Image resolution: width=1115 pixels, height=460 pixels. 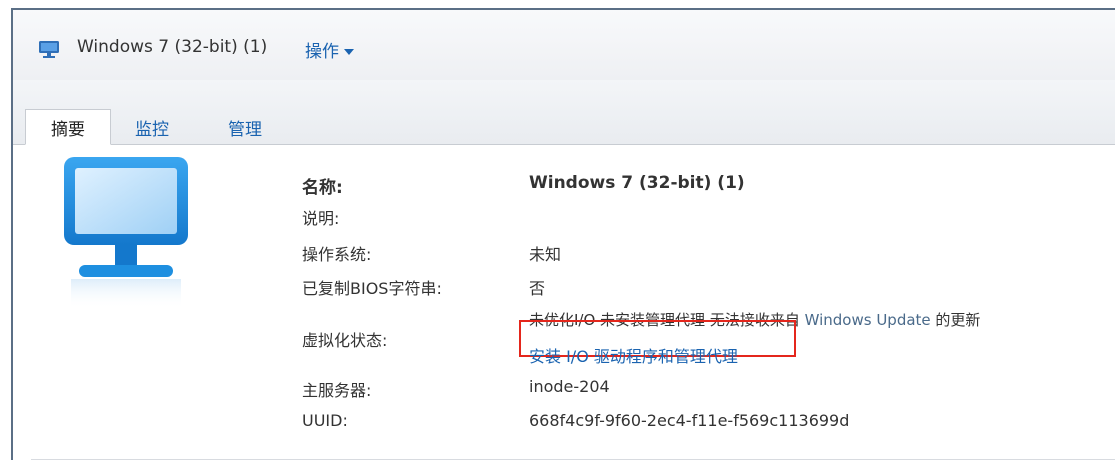 What do you see at coordinates (955, 320) in the screenshot?
I see `virt-status-text-2: 的更新` at bounding box center [955, 320].